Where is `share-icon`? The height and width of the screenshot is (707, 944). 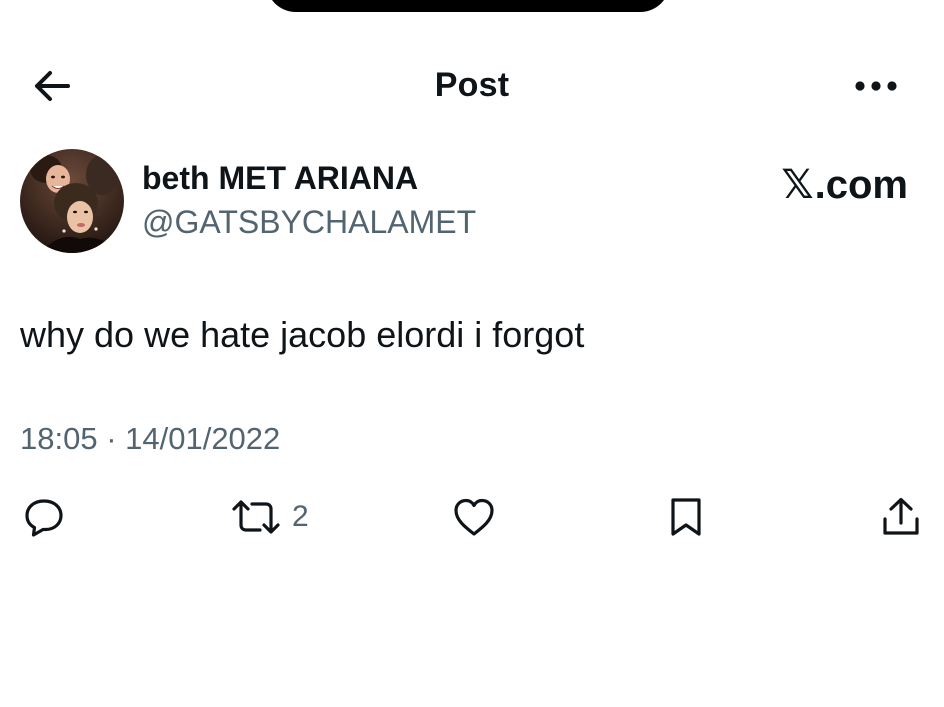 share-icon is located at coordinates (901, 516).